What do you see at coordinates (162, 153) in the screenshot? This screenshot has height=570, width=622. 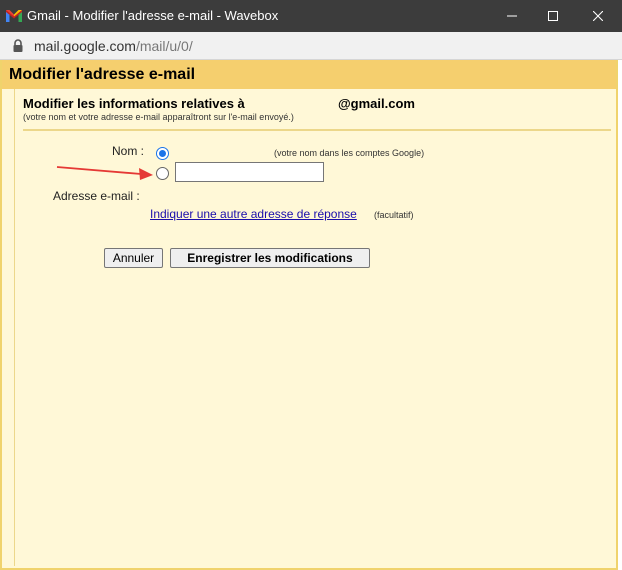 I see `radio-google-name` at bounding box center [162, 153].